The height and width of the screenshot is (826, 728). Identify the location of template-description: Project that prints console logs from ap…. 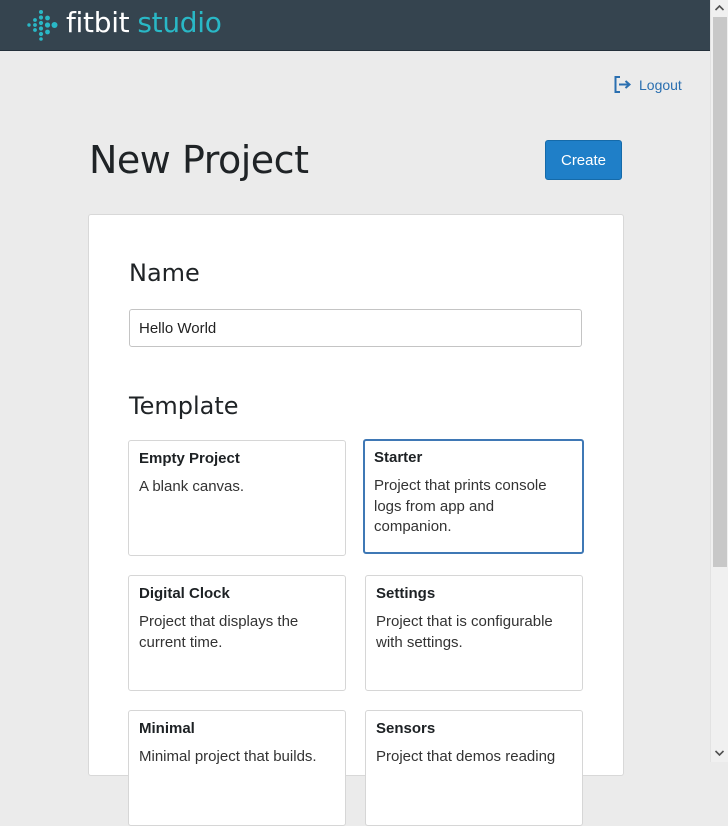
(460, 506).